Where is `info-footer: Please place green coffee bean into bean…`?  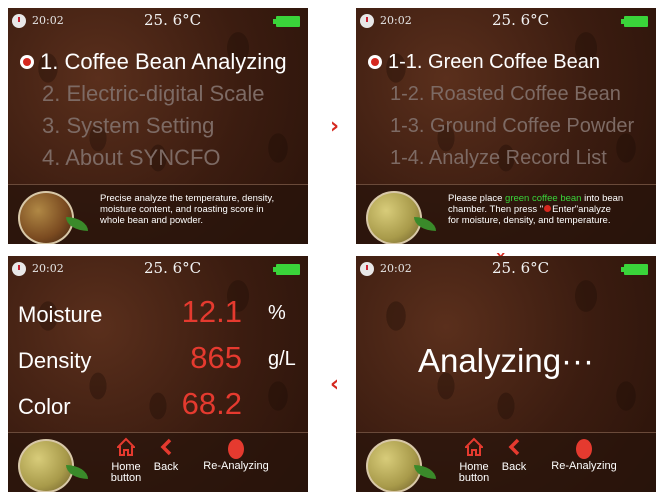 info-footer: Please place green coffee bean into bean… is located at coordinates (506, 214).